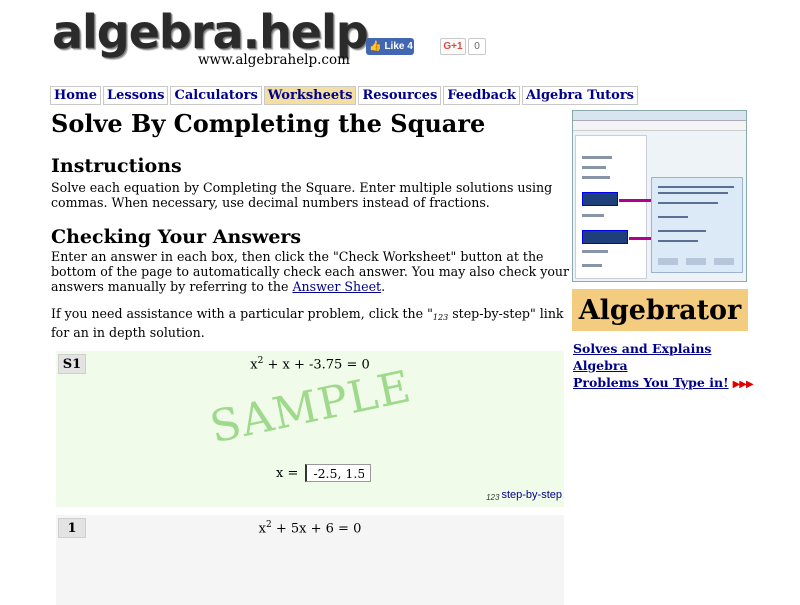 The image size is (800, 605). Describe the element at coordinates (651, 382) in the screenshot. I see `promo-link-line2: Problems You Type in!` at that location.